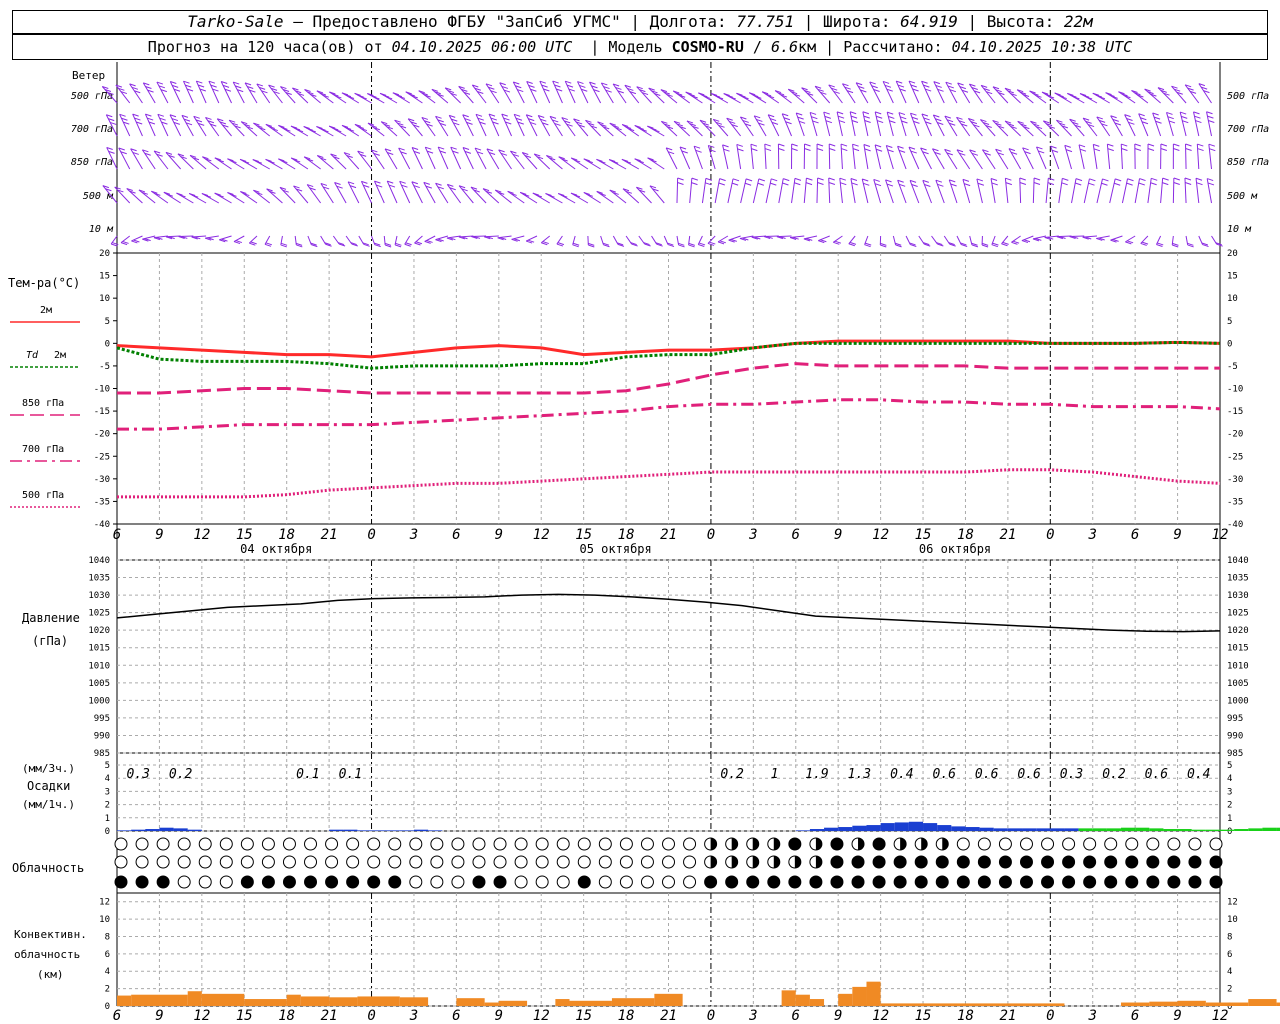  What do you see at coordinates (668, 535) in the screenshot?
I see `time-label-mid: 21` at bounding box center [668, 535].